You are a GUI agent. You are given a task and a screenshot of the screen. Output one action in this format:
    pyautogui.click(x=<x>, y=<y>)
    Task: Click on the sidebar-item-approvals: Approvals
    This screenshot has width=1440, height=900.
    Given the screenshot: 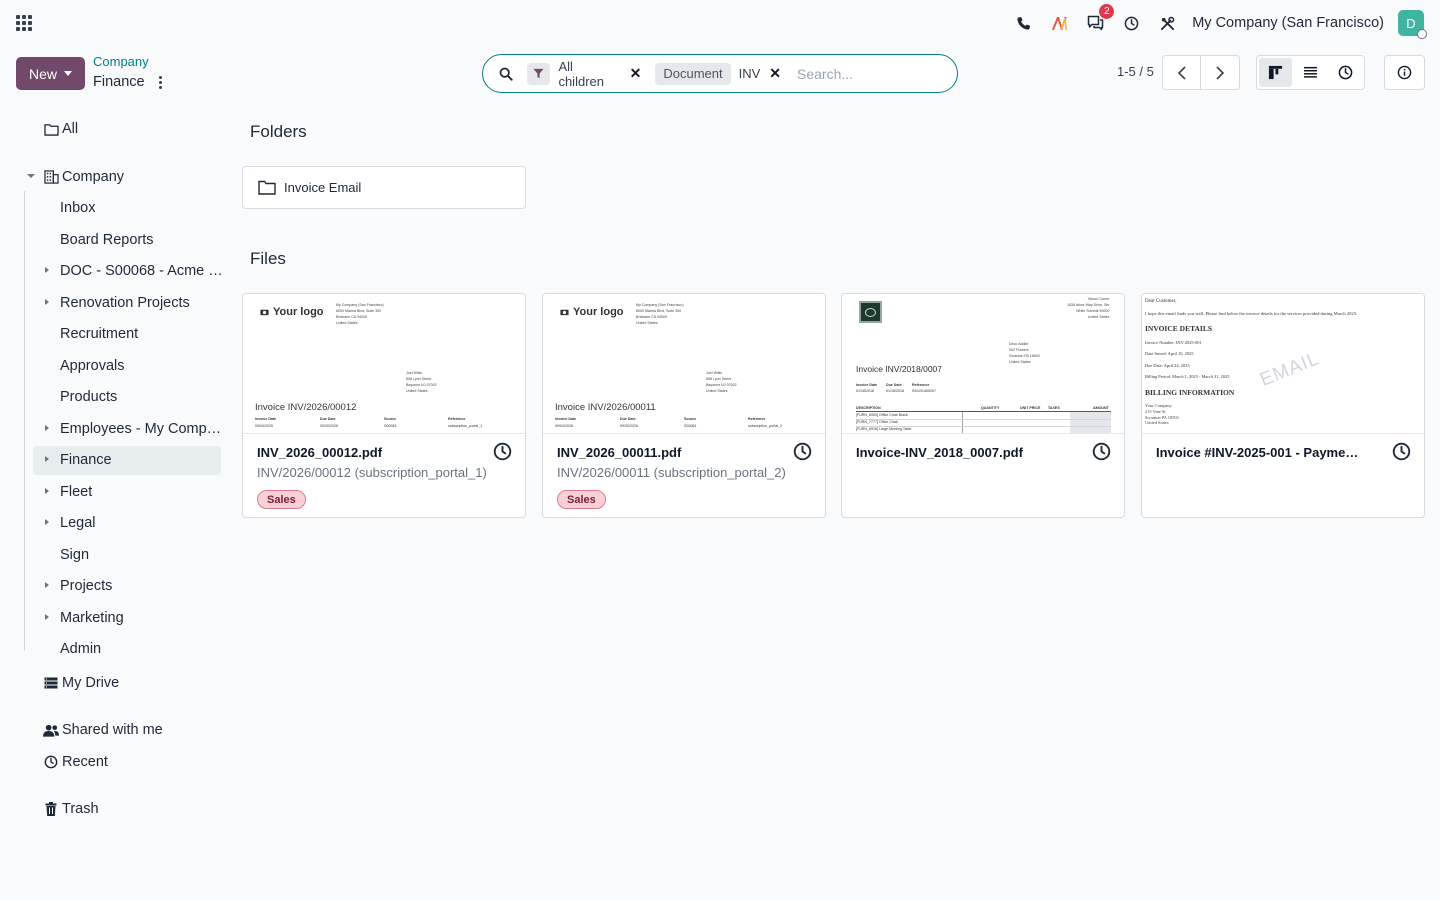 What is the action you would take?
    pyautogui.click(x=92, y=366)
    